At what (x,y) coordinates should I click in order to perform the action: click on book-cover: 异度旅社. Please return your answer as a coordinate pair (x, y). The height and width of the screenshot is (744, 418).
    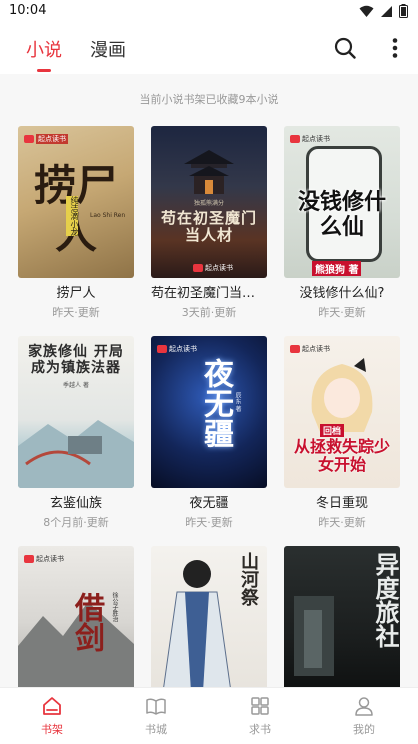
    Looking at the image, I should click on (342, 616).